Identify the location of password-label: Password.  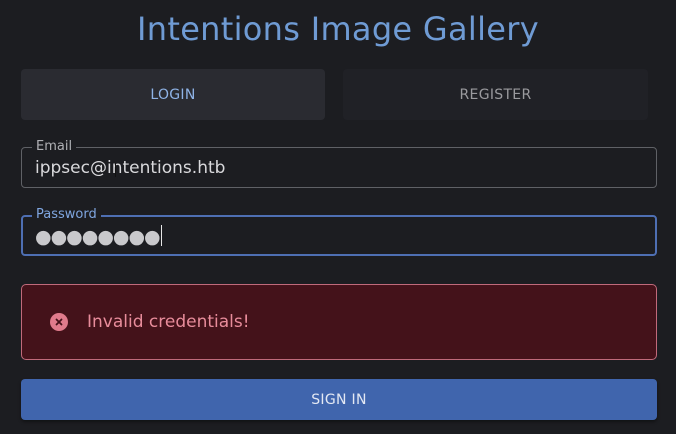
(66, 215).